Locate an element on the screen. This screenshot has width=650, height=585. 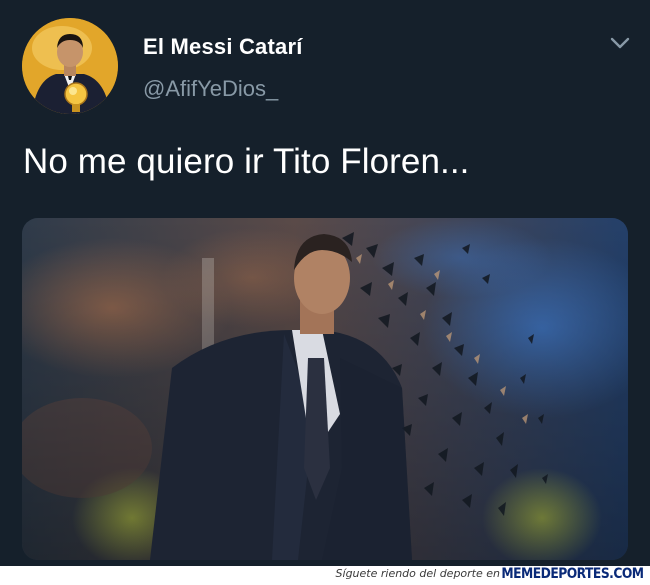
display-name: El Messi Catarí is located at coordinates (223, 47).